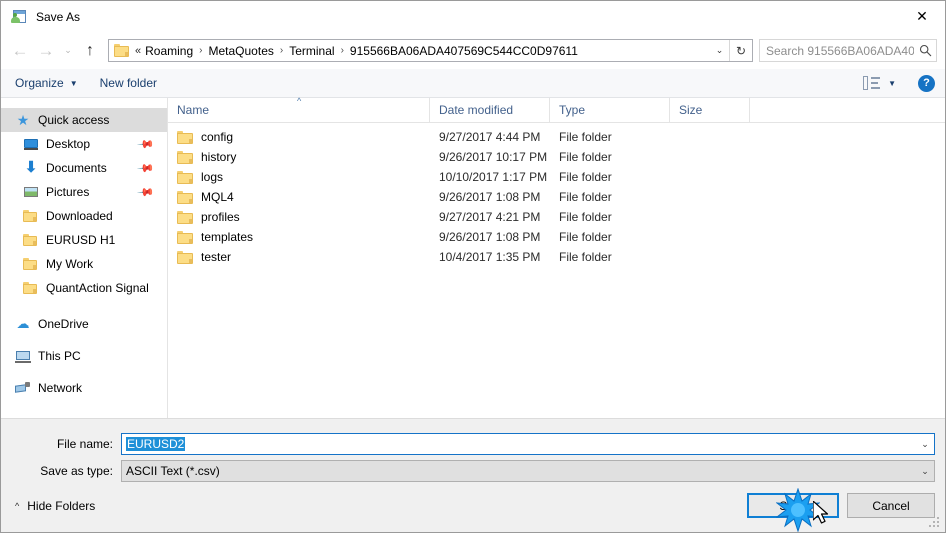 The image size is (946, 533). Describe the element at coordinates (299, 157) in the screenshot. I see `file-name-cell: history` at that location.